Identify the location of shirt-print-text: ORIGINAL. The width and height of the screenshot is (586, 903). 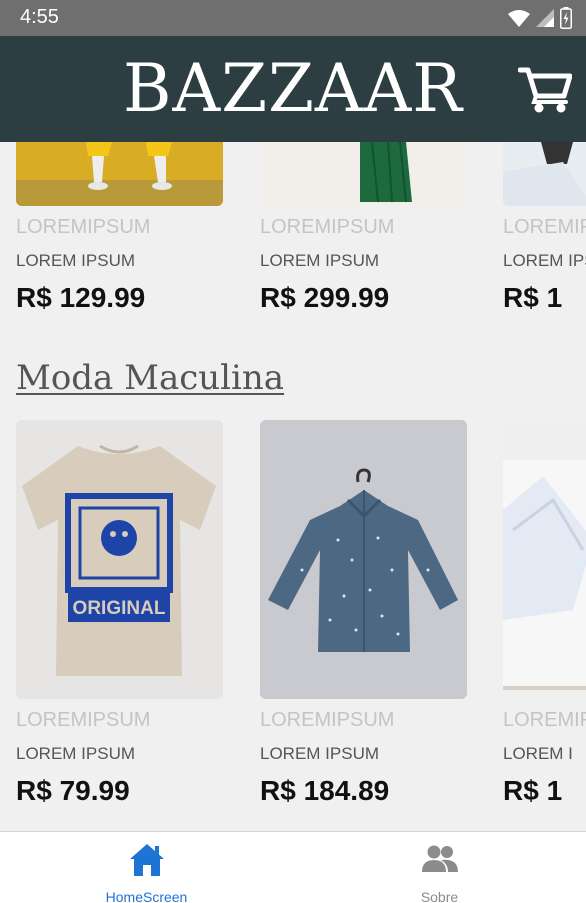
(119, 608).